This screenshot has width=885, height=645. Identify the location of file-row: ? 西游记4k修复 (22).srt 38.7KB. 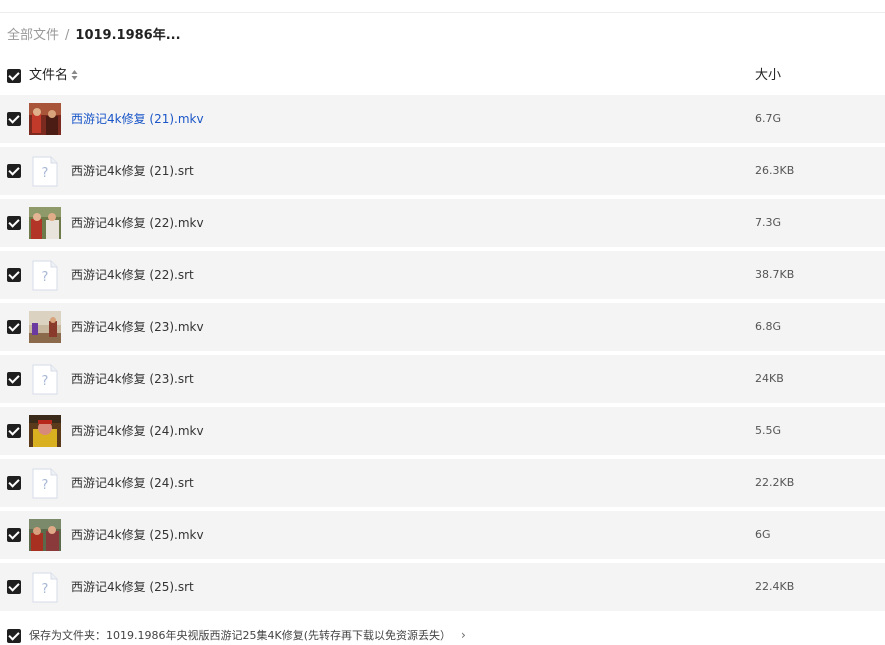
(442, 275).